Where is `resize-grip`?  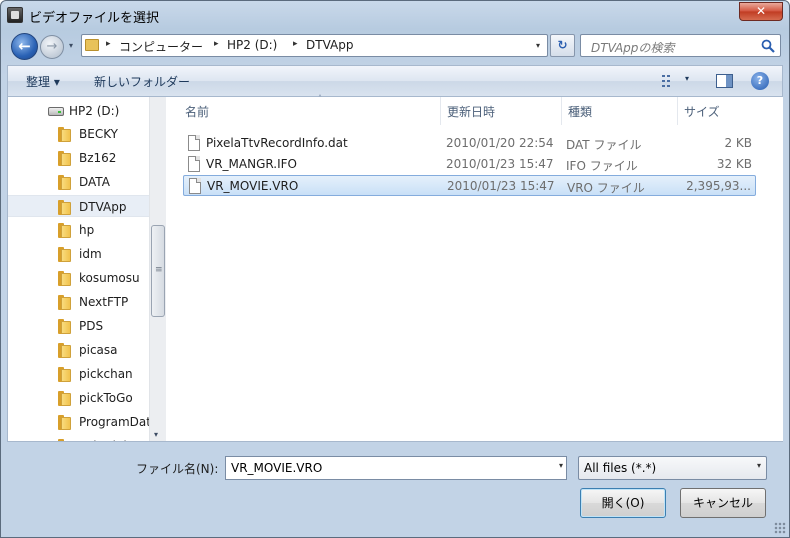
resize-grip is located at coordinates (780, 528).